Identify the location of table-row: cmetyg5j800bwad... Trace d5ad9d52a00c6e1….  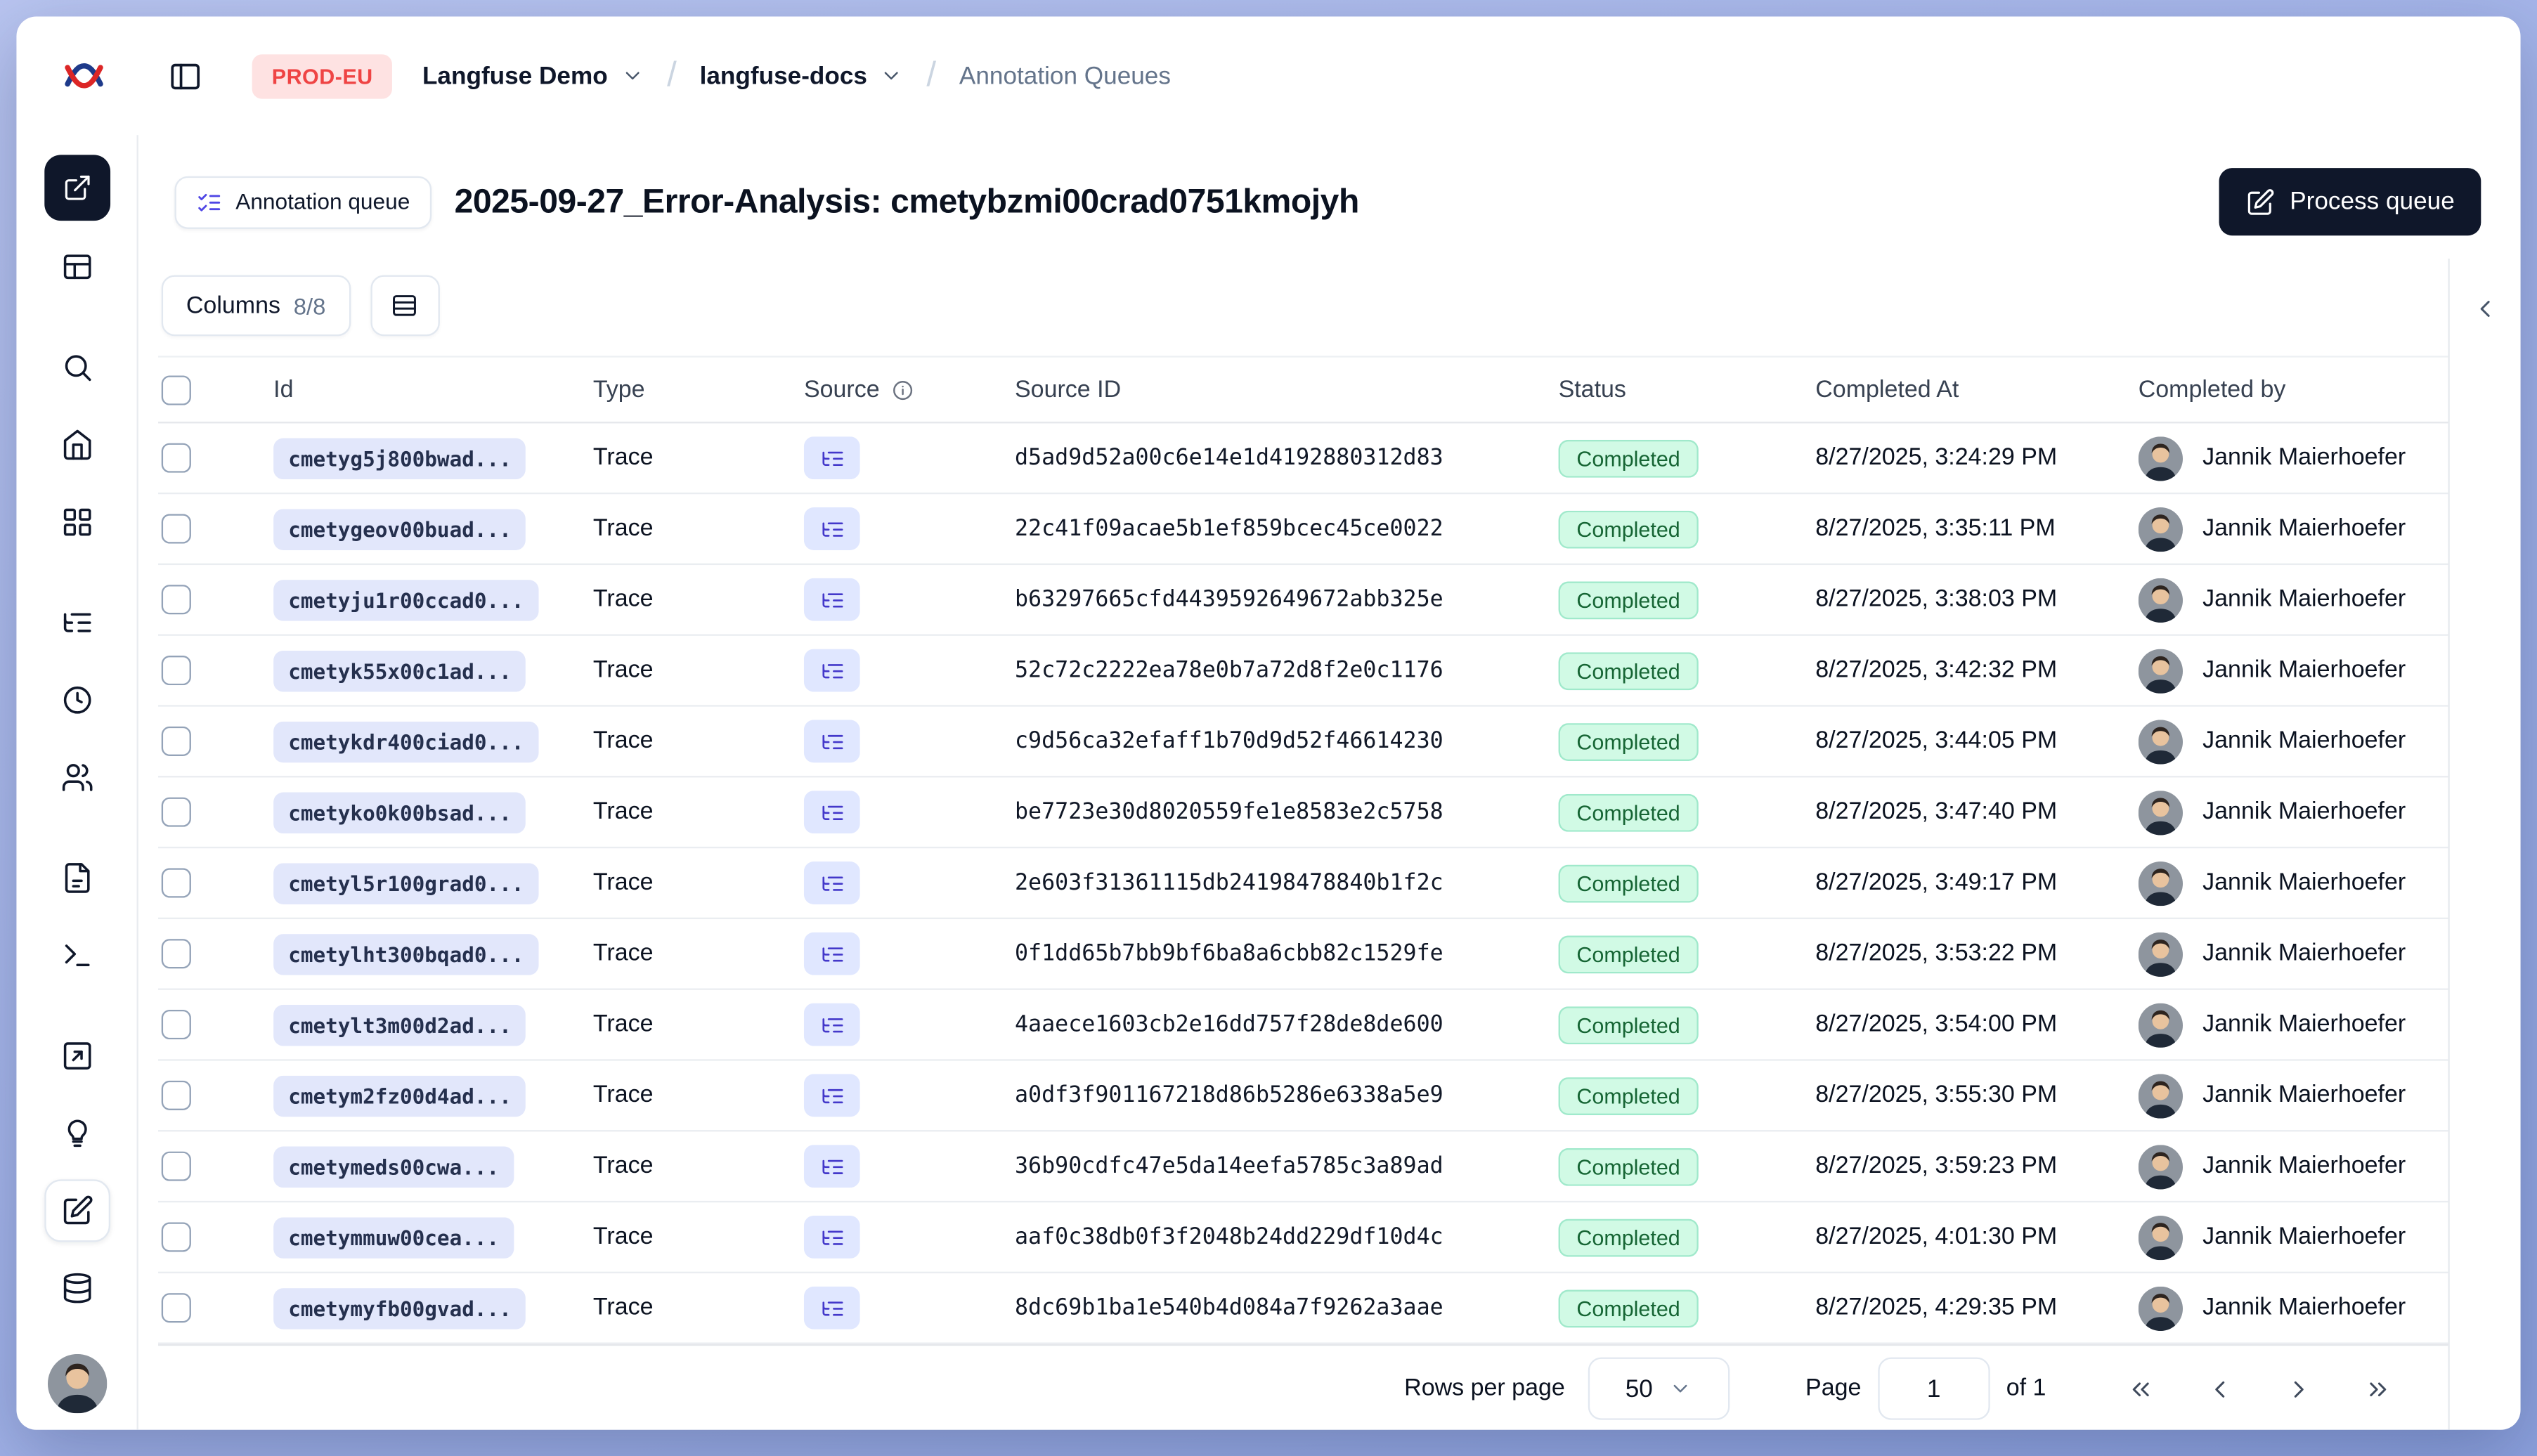
(1303, 459).